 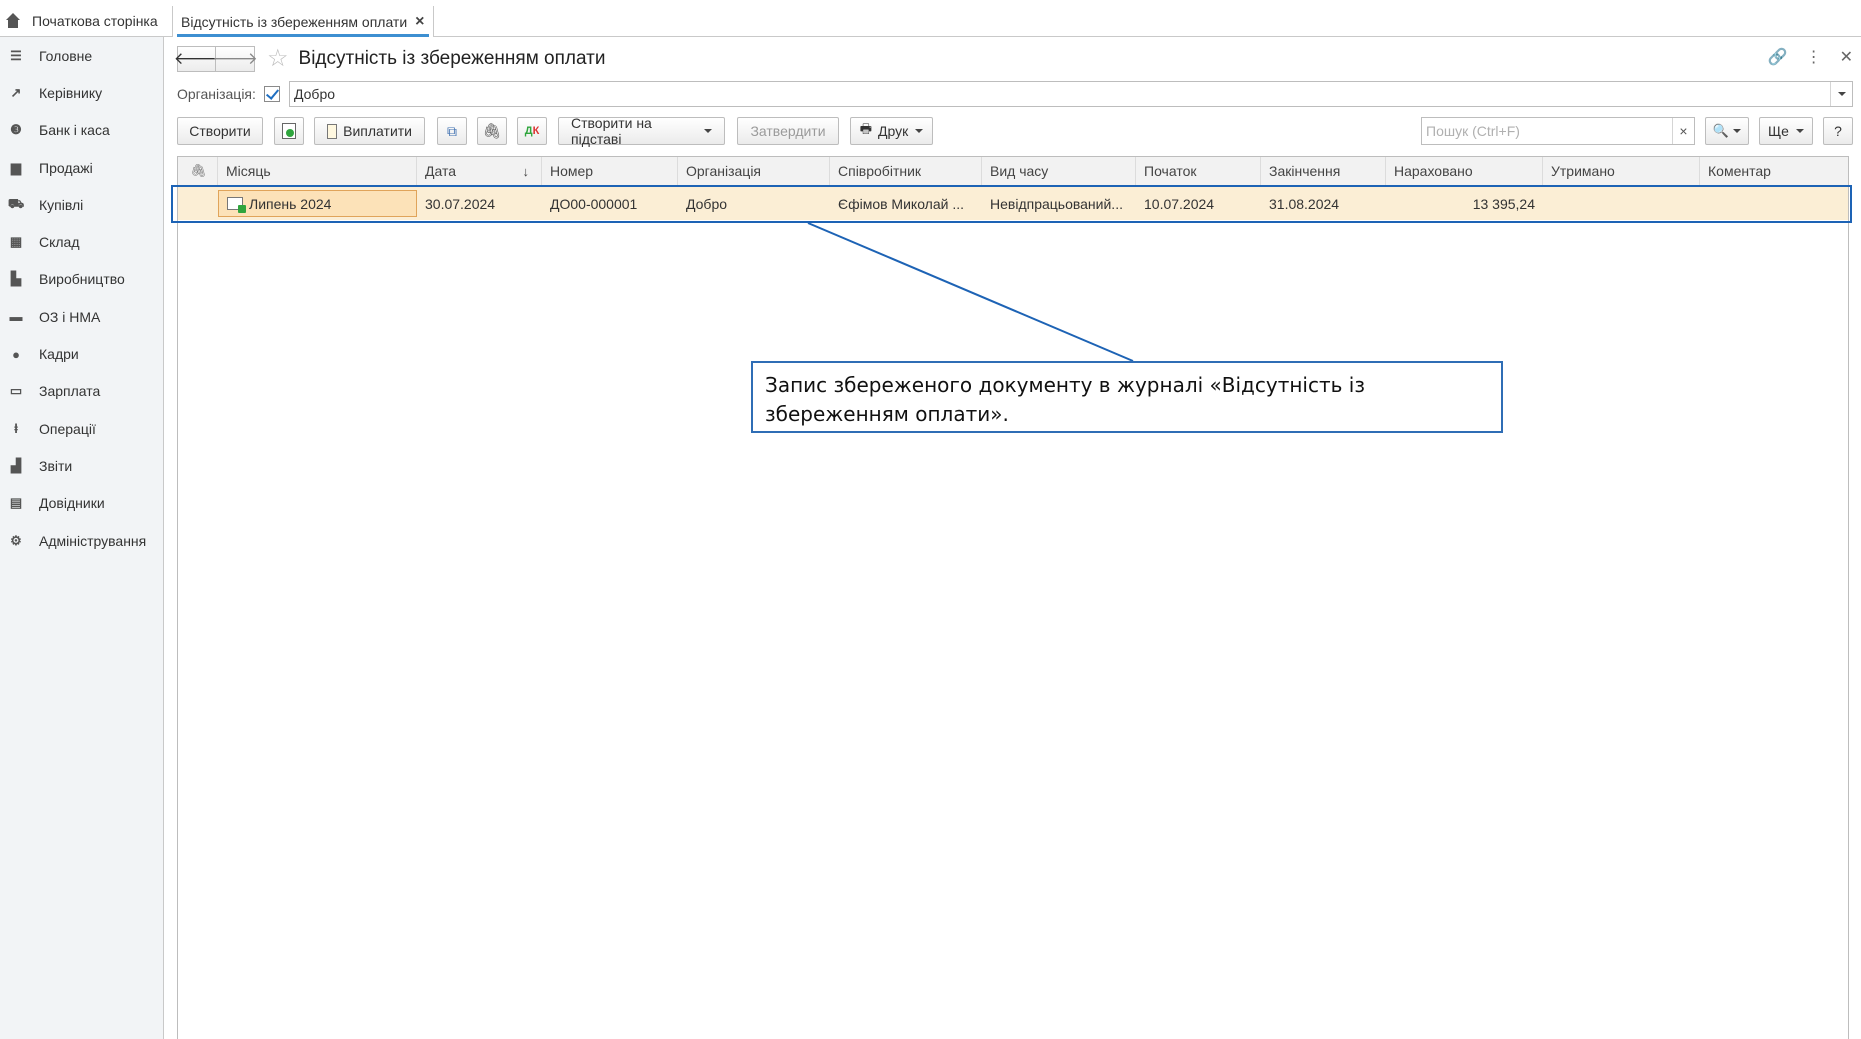 What do you see at coordinates (1814, 57) in the screenshot?
I see `more-vertical-icon: ⋮` at bounding box center [1814, 57].